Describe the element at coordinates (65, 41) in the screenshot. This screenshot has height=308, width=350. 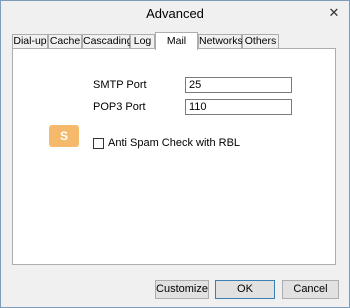
I see `tab-cache: Cache` at that location.